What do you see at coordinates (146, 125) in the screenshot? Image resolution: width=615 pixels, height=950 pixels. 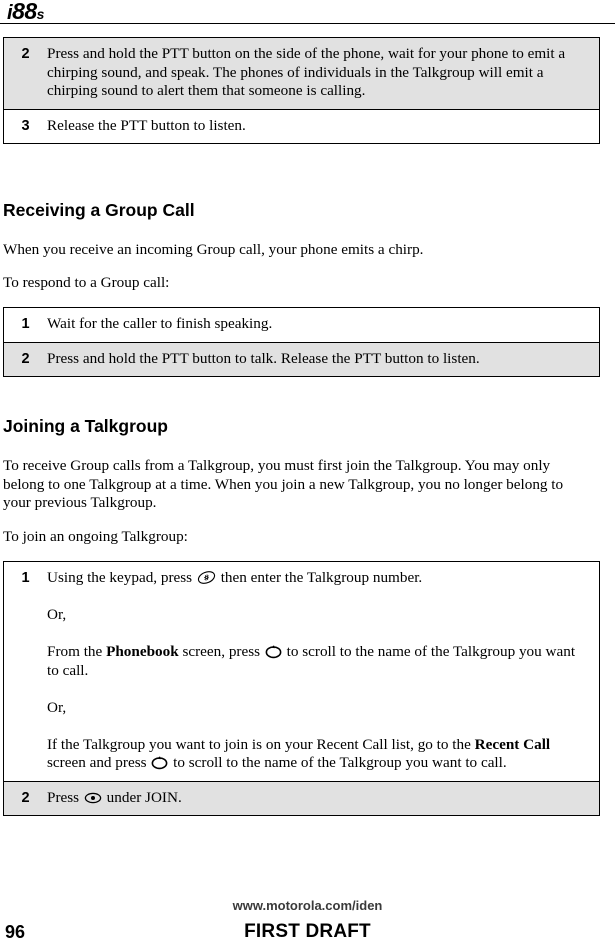 I see `step-paragraph: Release the PTT button to listen.` at bounding box center [146, 125].